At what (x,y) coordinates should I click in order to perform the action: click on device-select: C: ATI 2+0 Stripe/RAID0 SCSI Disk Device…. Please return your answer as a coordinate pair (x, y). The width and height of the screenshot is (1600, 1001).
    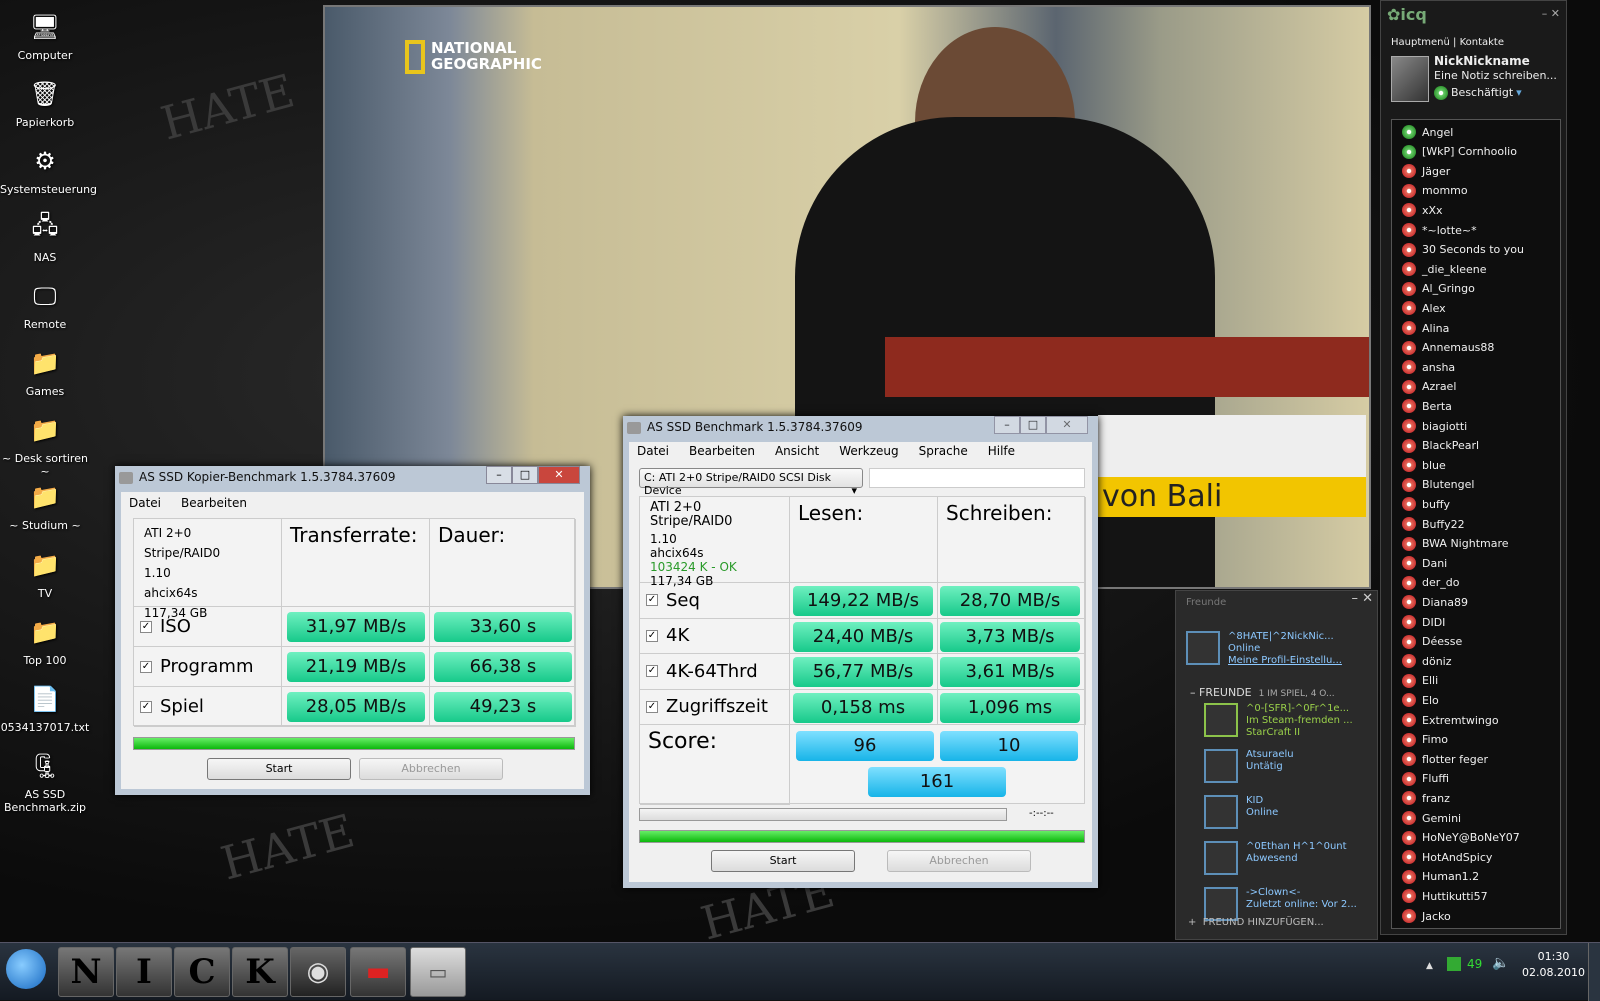
    Looking at the image, I should click on (751, 482).